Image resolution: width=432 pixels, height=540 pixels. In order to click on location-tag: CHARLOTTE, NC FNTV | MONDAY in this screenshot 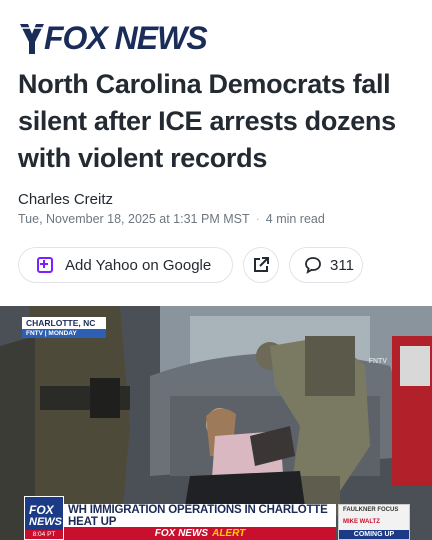, I will do `click(64, 327)`.